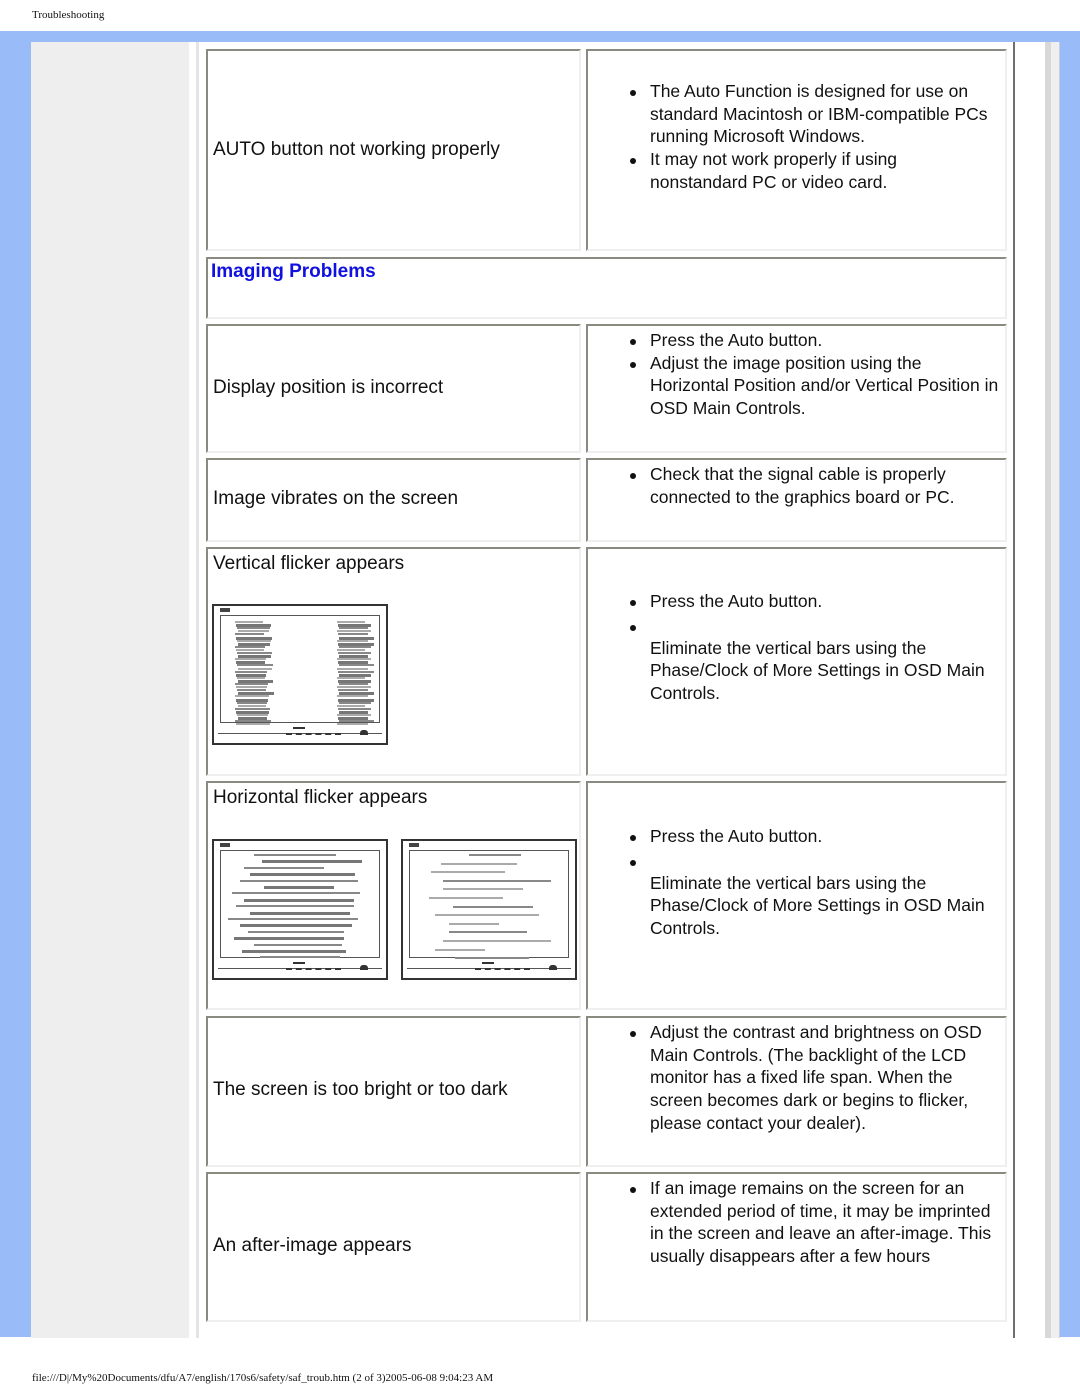  What do you see at coordinates (813, 625) in the screenshot?
I see `solution-item-empty` at bounding box center [813, 625].